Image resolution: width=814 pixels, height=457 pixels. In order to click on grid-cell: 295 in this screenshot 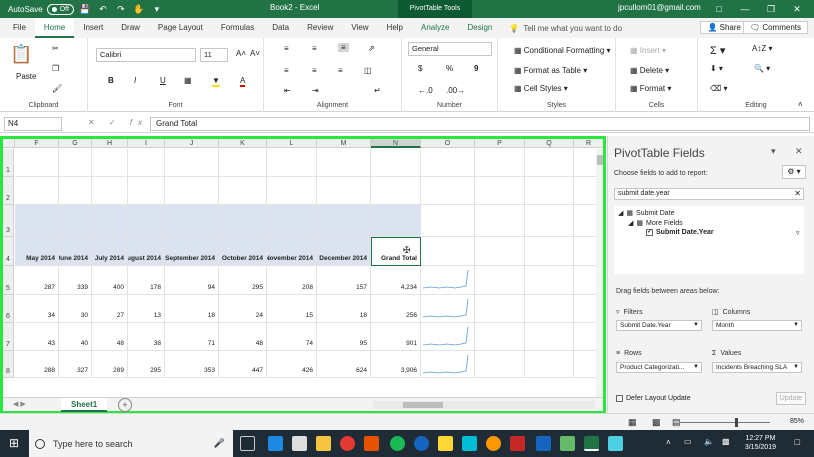, I will do `click(243, 280)`.